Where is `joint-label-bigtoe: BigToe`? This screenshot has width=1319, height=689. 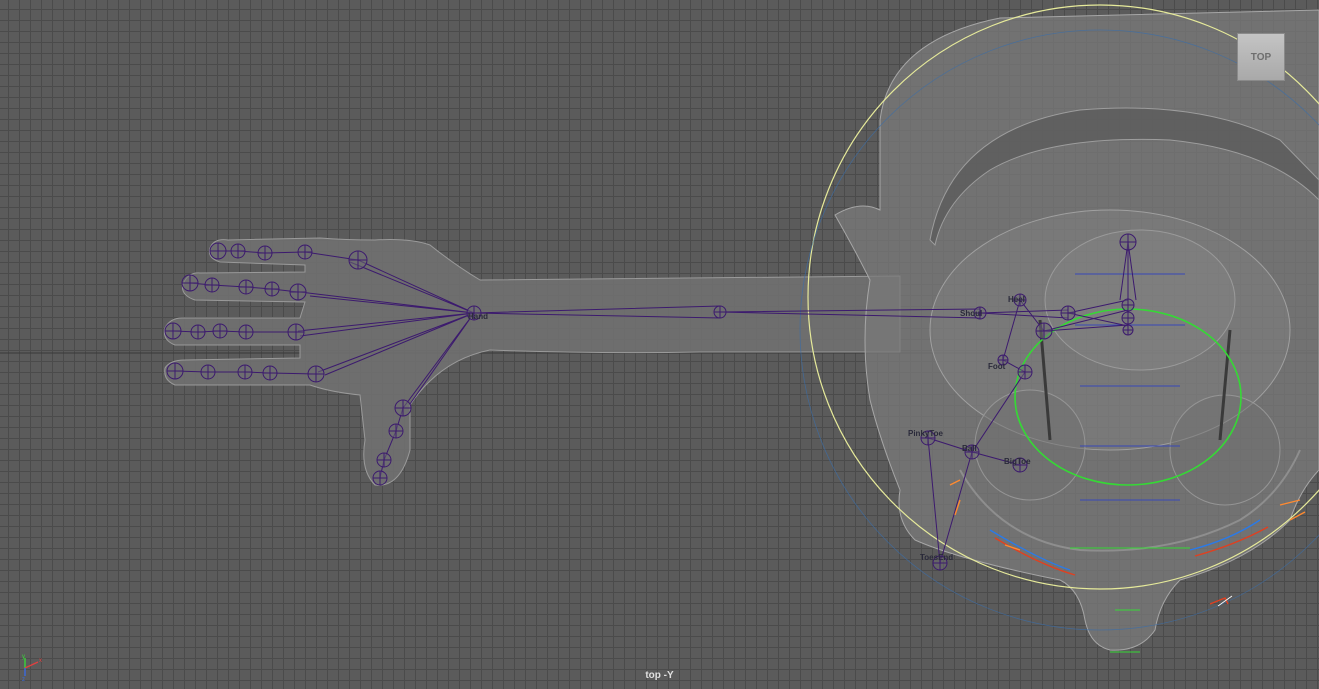 joint-label-bigtoe: BigToe is located at coordinates (1017, 461).